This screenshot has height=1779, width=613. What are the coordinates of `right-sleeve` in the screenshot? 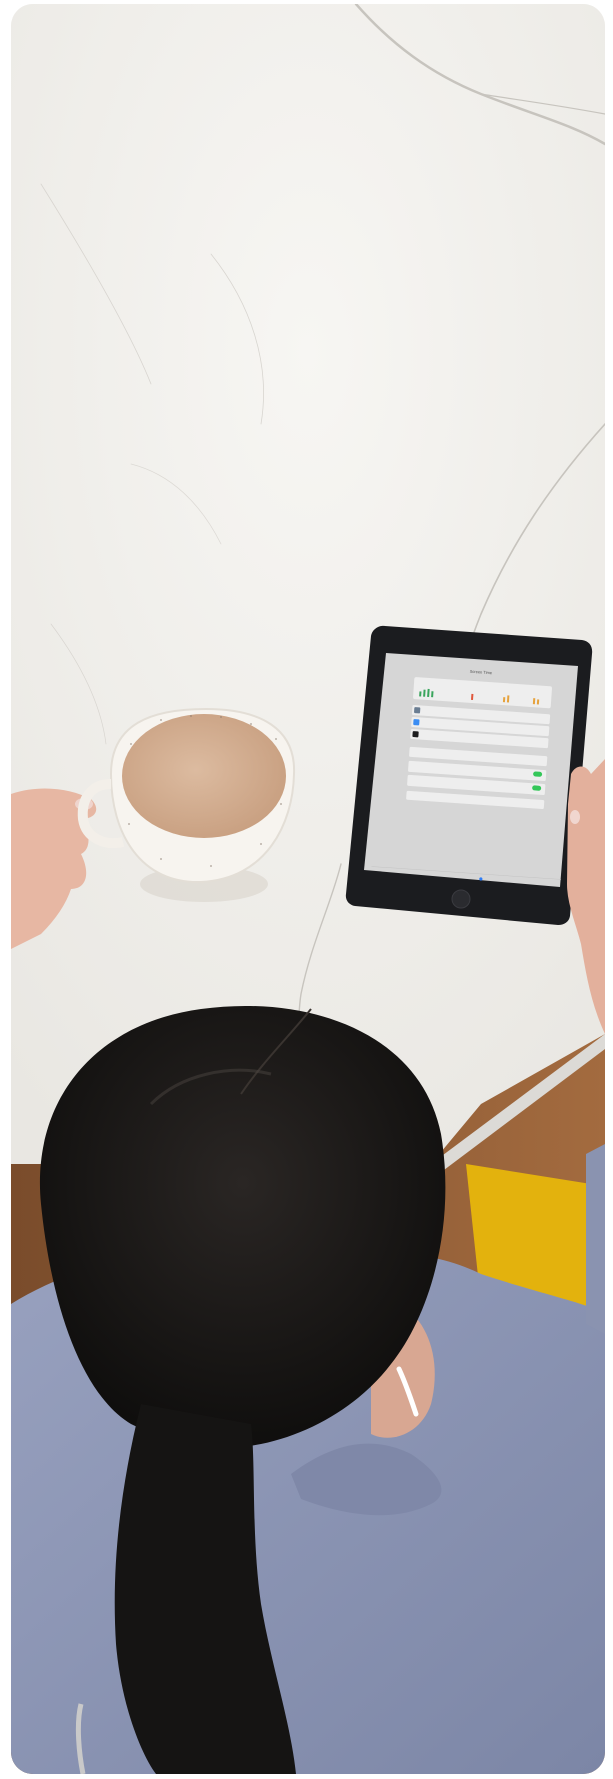 It's located at (595, 1239).